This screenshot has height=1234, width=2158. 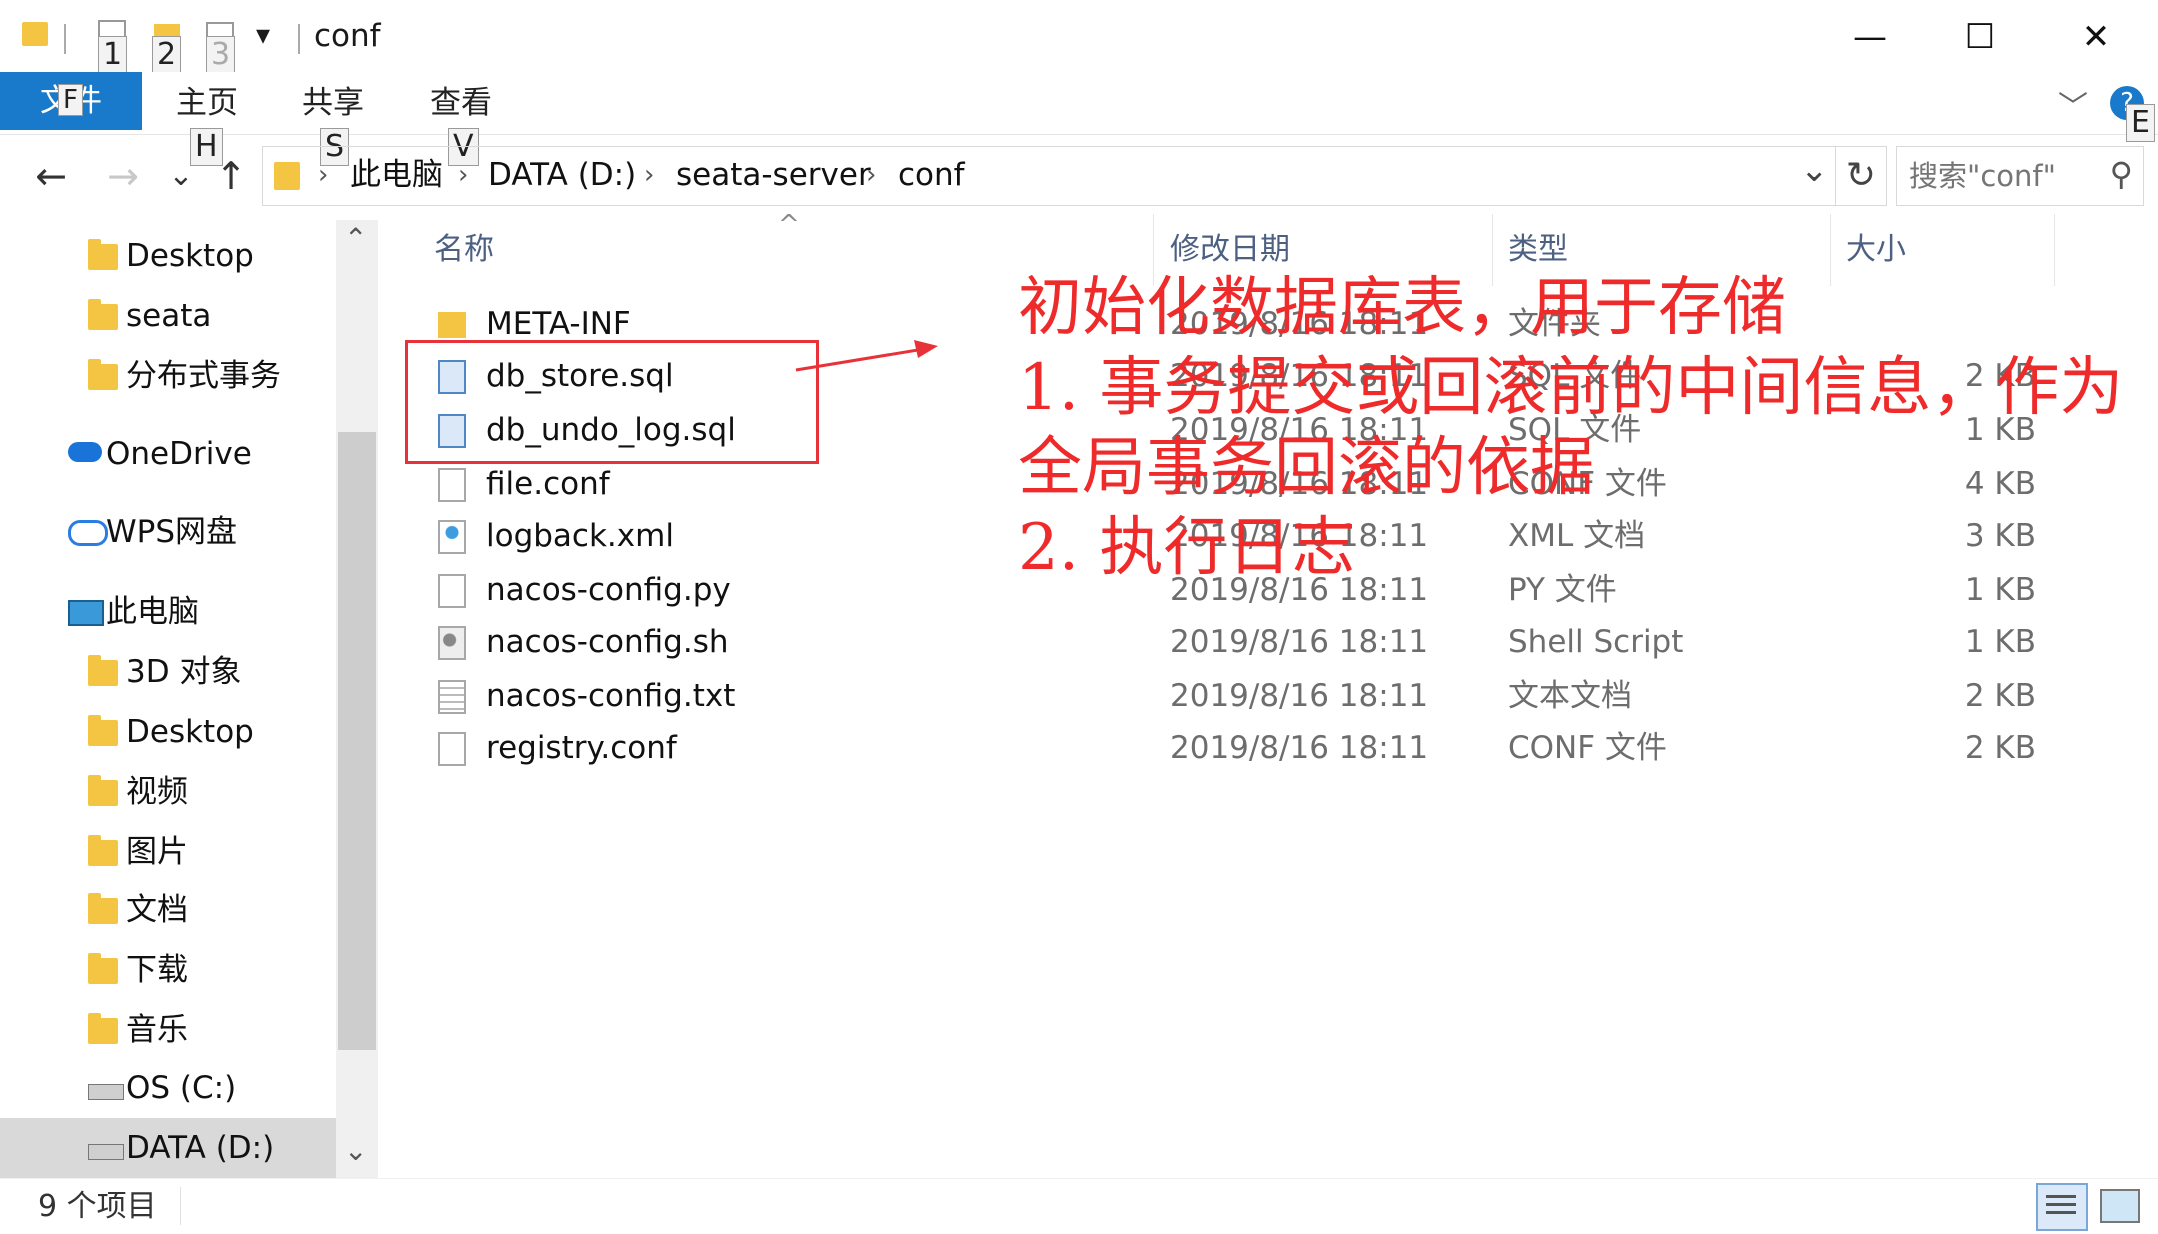 I want to click on file-name: file.conf, so click(x=548, y=484).